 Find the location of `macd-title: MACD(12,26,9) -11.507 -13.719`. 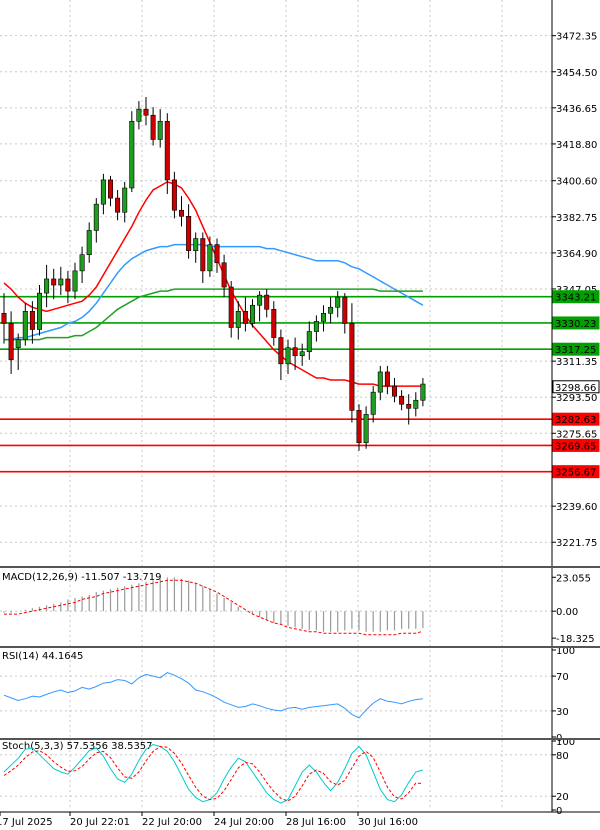

macd-title: MACD(12,26,9) -11.507 -13.719 is located at coordinates (82, 577).